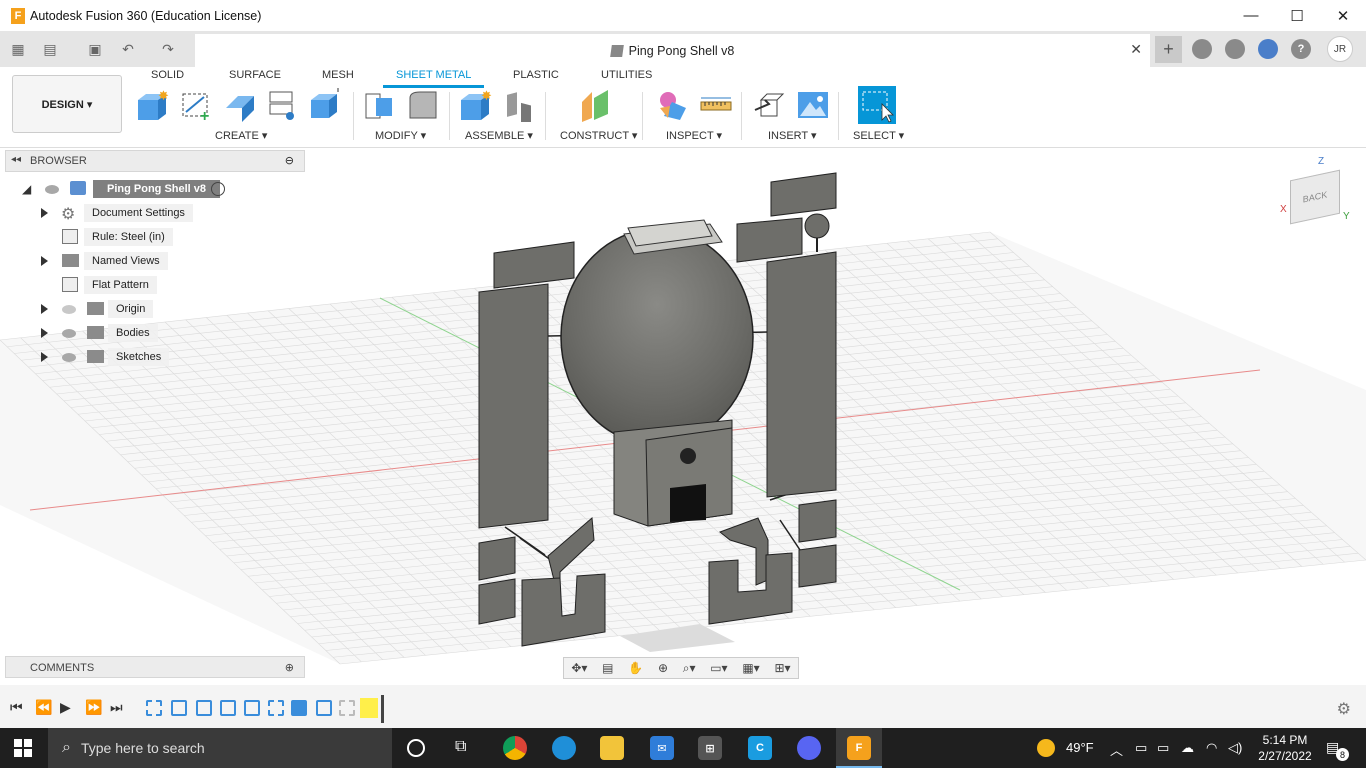  Describe the element at coordinates (564, 748) in the screenshot. I see `edge-icon` at that location.